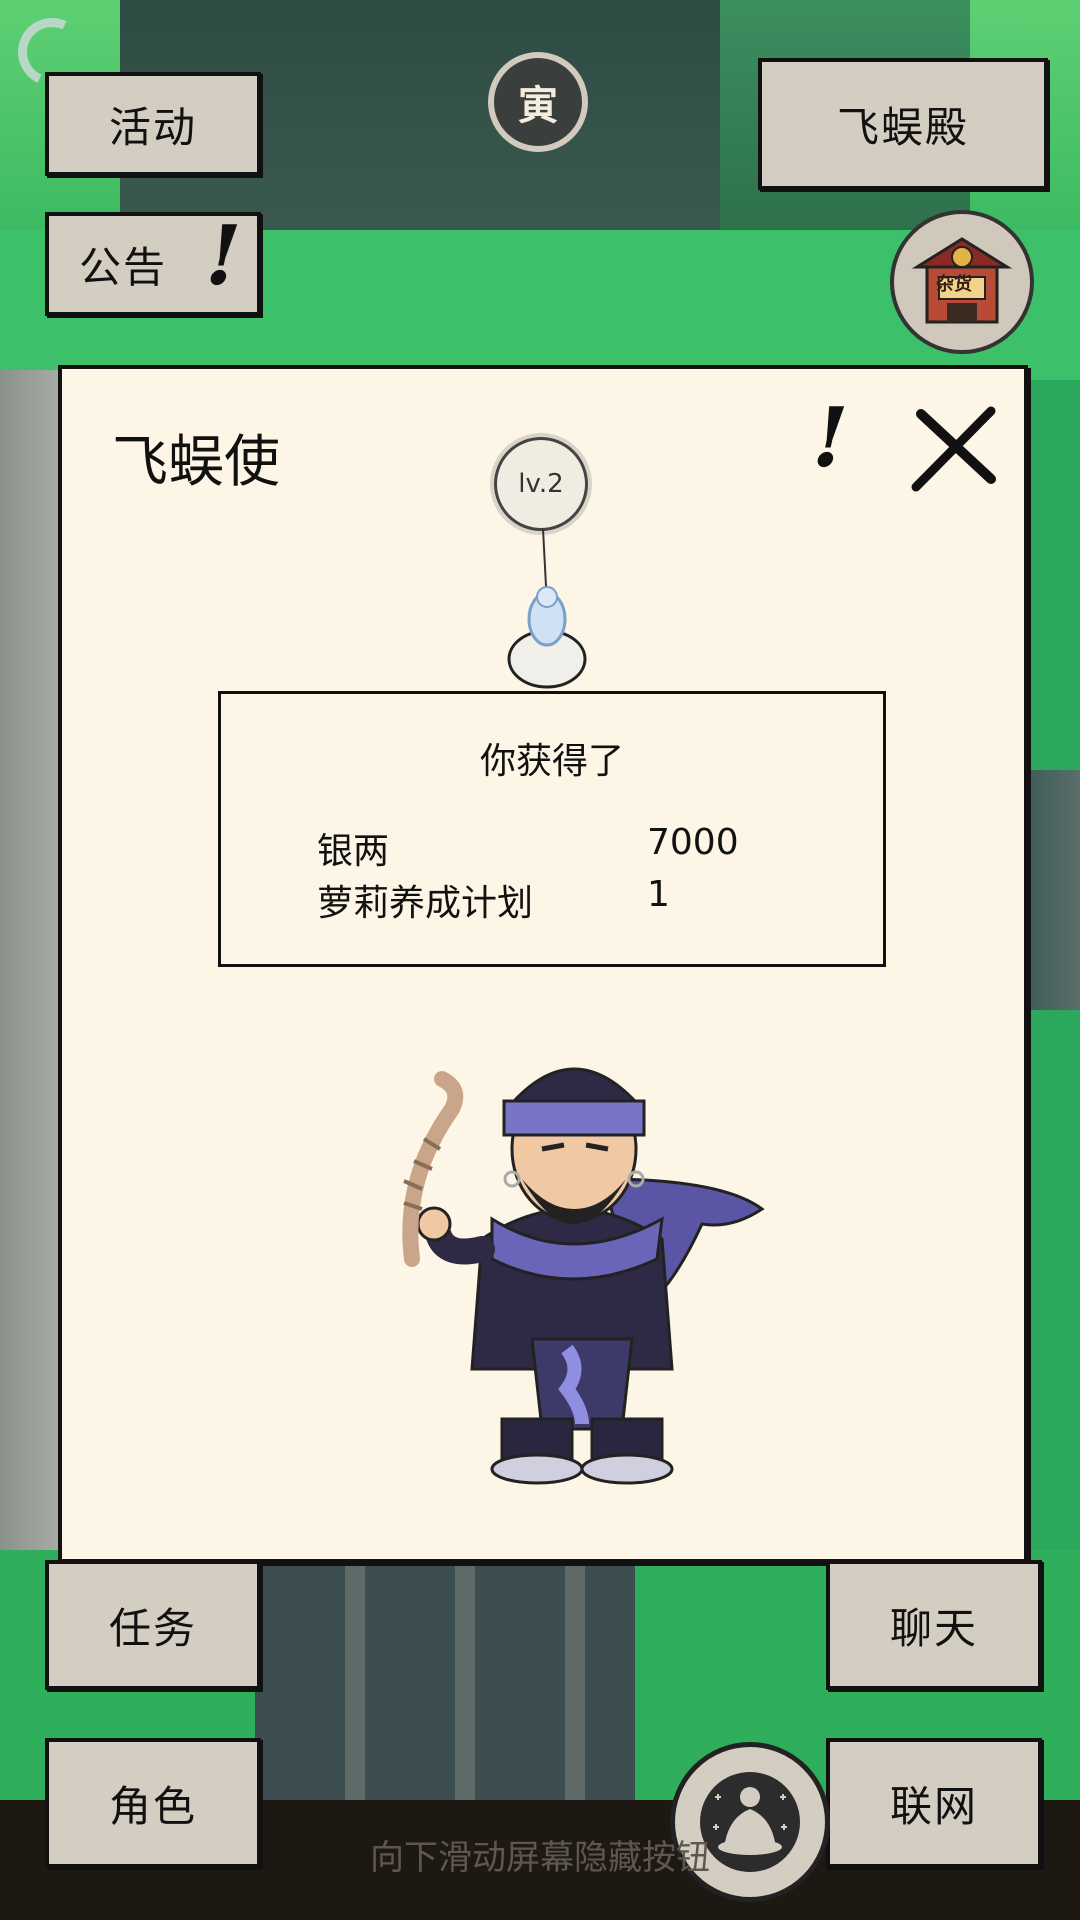 The height and width of the screenshot is (1920, 1080). I want to click on time-emblem-glyph: 寅, so click(538, 105).